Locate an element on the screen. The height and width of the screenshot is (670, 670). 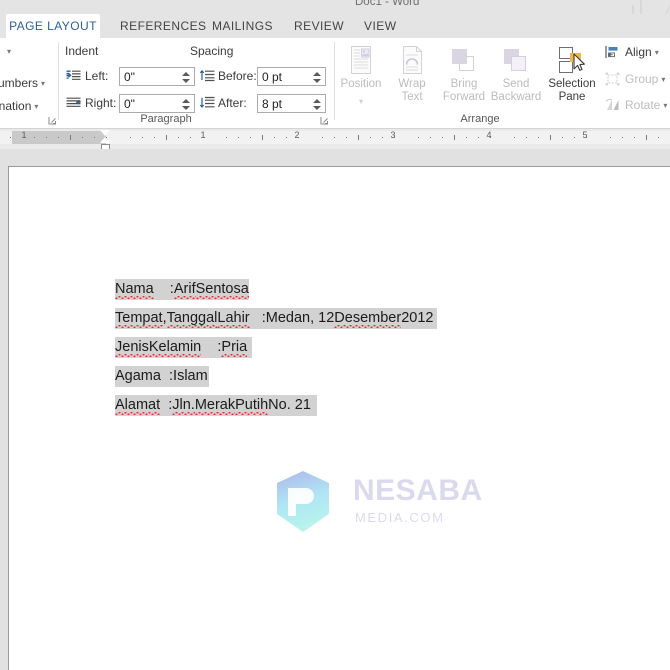
spacing-after-label: After: is located at coordinates (232, 103).